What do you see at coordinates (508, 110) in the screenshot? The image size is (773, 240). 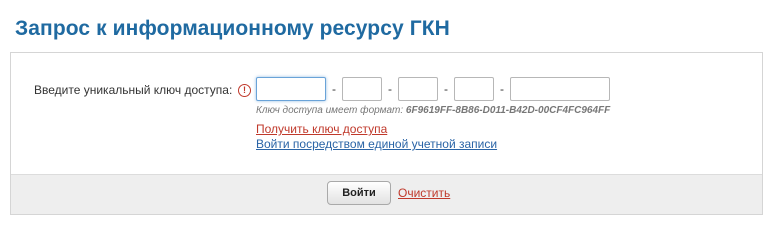 I see `key-format-example: 6F9619FF-8B86-D011-B42D-00CF4FC964FF` at bounding box center [508, 110].